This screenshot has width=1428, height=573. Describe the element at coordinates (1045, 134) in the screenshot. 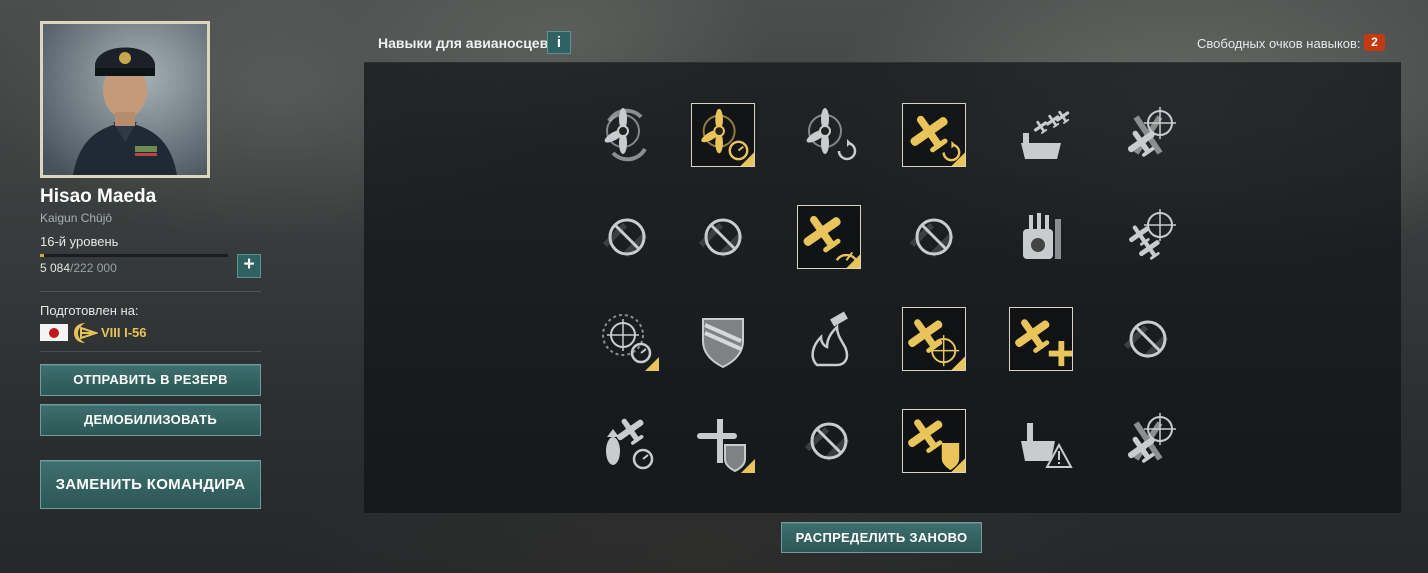

I see `carrier-planes-icon` at that location.